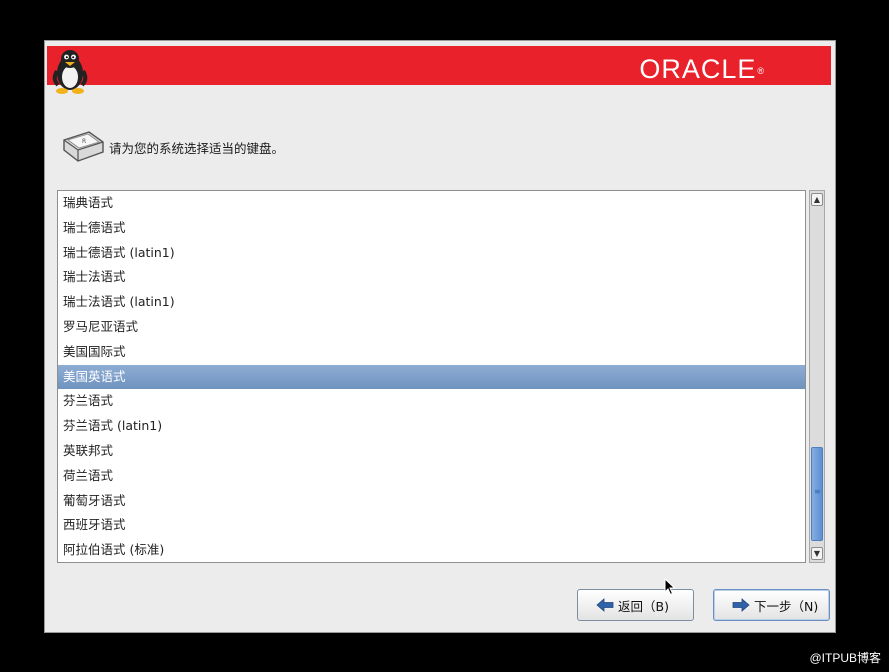  What do you see at coordinates (817, 553) in the screenshot?
I see `scroll-down-arrow-icon: ▼` at bounding box center [817, 553].